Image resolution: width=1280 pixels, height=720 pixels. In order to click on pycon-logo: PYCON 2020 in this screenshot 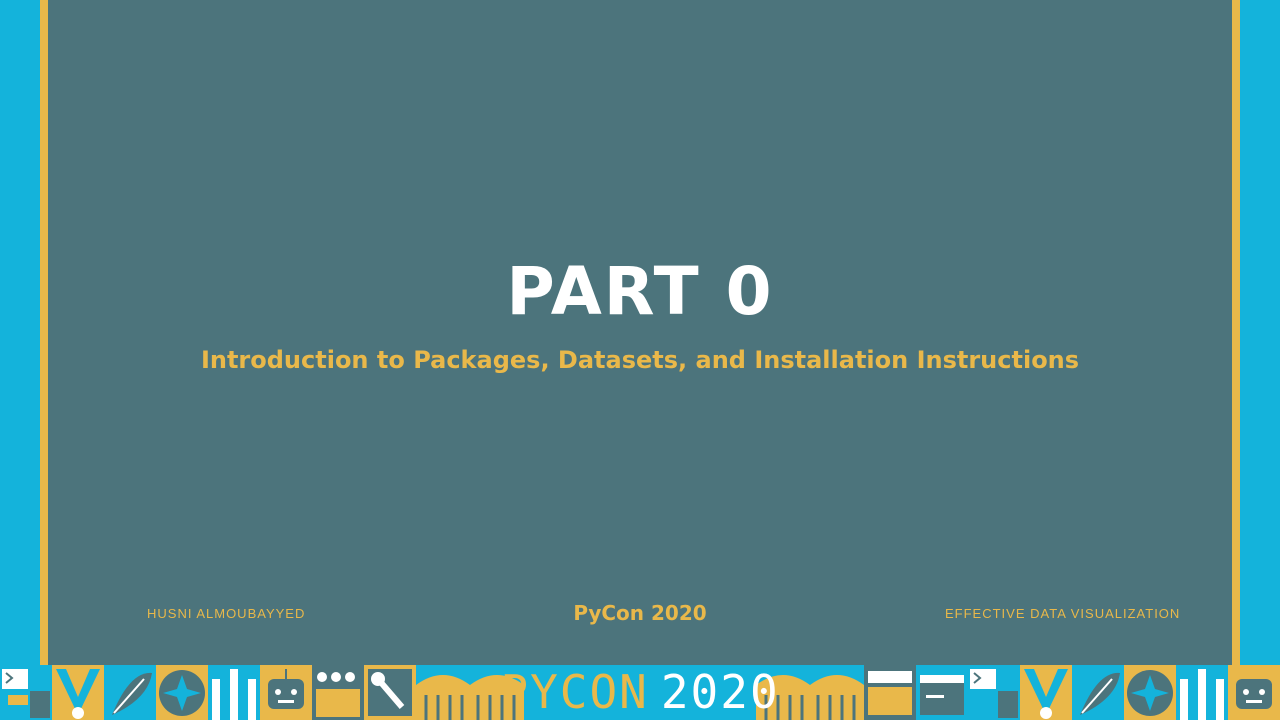, I will do `click(639, 692)`.